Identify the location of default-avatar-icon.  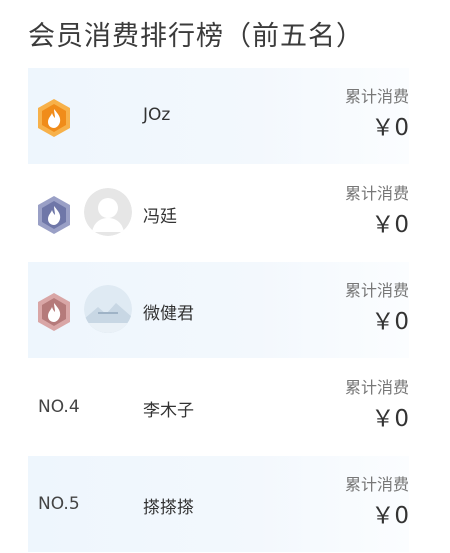
(108, 212).